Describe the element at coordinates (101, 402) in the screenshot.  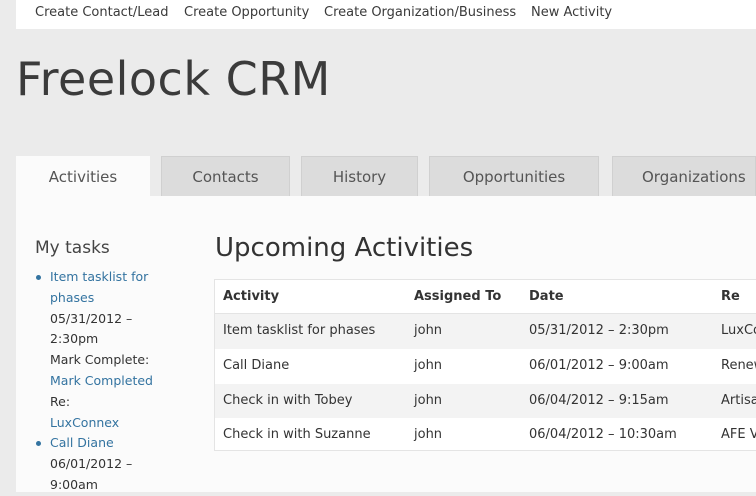
I see `task-re-row: Re:` at that location.